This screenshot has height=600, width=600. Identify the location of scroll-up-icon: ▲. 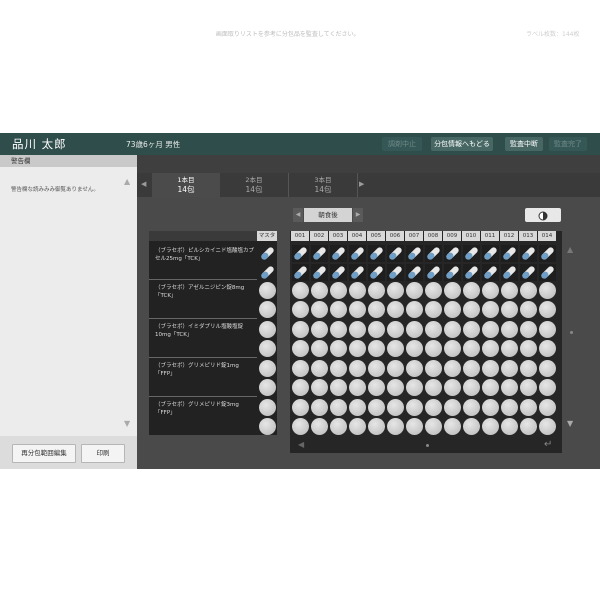
(127, 181).